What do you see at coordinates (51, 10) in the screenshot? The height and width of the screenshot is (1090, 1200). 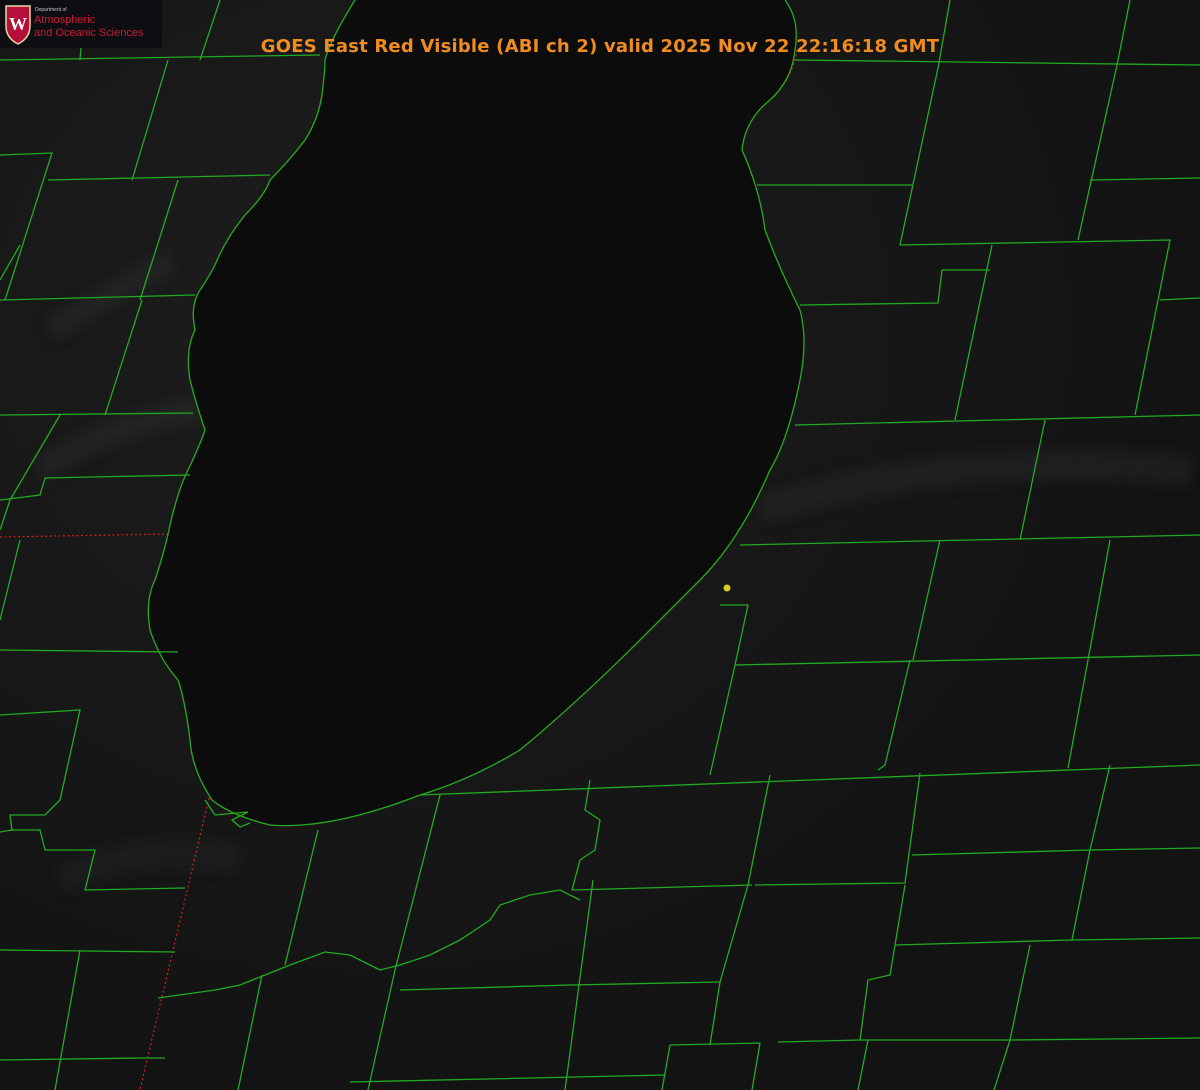 I see `logo-department: Department of` at bounding box center [51, 10].